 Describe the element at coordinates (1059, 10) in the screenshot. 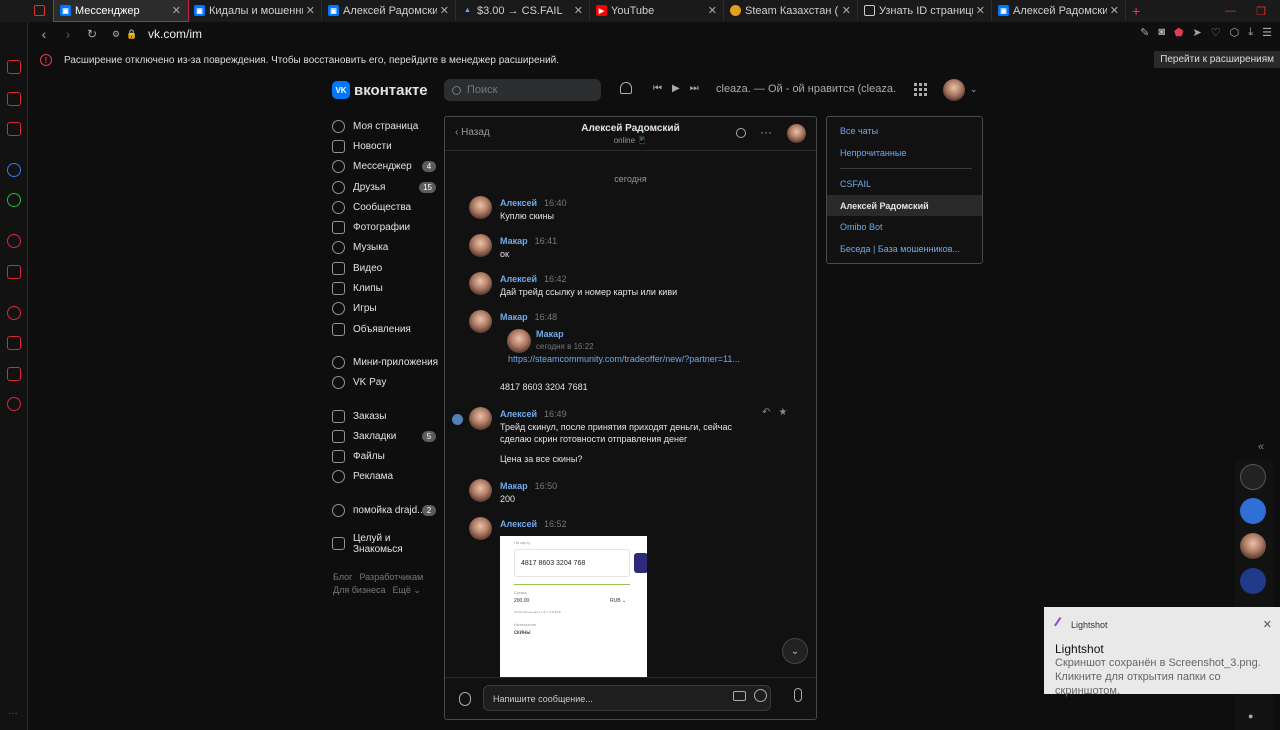

I see `tab-radomsky-2: ▣ Алексей Радомский ✕` at that location.